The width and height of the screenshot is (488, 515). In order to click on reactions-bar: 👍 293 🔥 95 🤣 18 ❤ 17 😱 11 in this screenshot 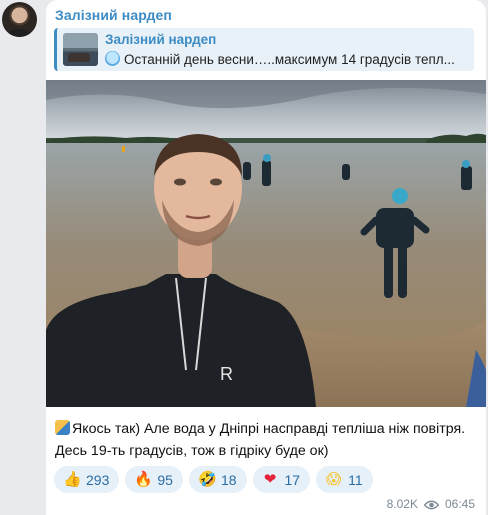, I will do `click(213, 479)`.